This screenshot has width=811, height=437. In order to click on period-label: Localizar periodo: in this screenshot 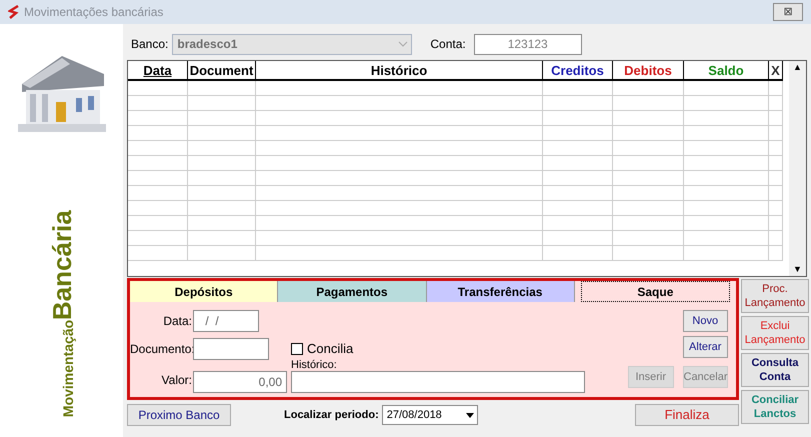, I will do `click(331, 415)`.